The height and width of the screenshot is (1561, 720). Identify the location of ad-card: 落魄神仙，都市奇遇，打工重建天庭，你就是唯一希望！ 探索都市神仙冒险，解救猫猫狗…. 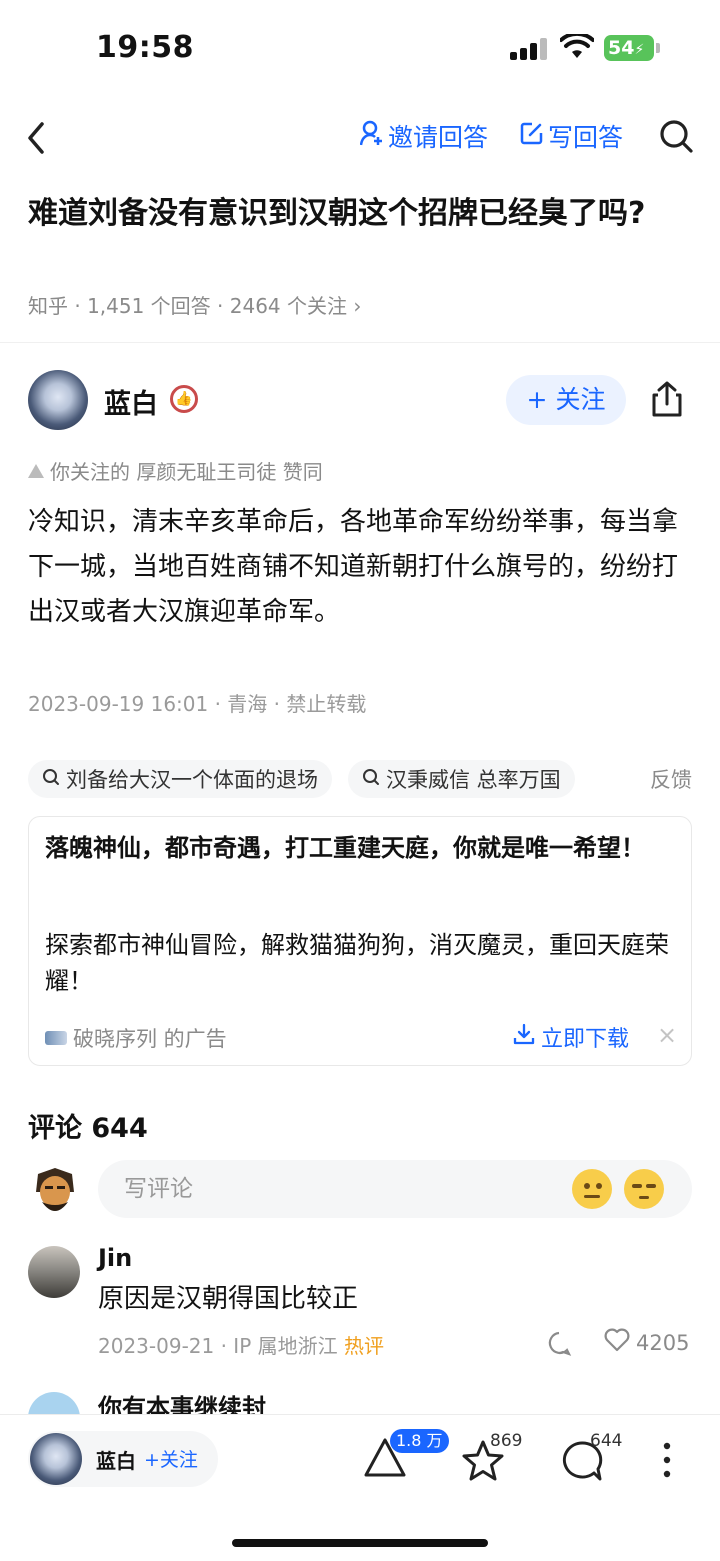
(360, 941).